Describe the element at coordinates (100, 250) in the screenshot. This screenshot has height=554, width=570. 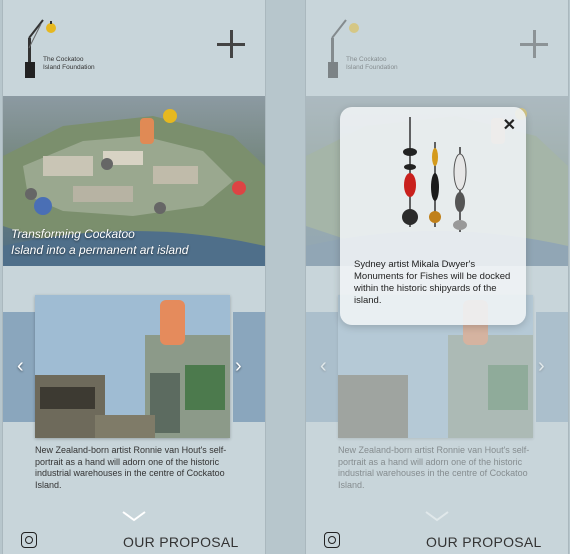
I see `hero-caption-line-2: Island into a permanent art island` at that location.